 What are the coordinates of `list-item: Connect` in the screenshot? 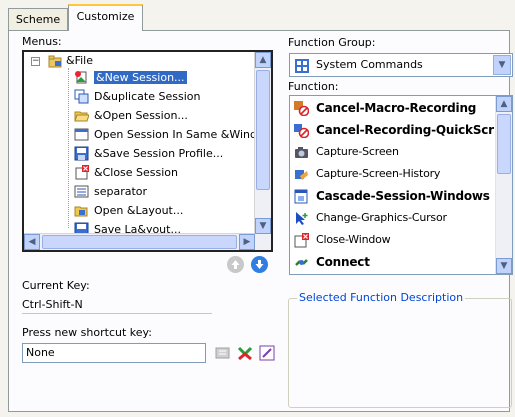 It's located at (332, 262).